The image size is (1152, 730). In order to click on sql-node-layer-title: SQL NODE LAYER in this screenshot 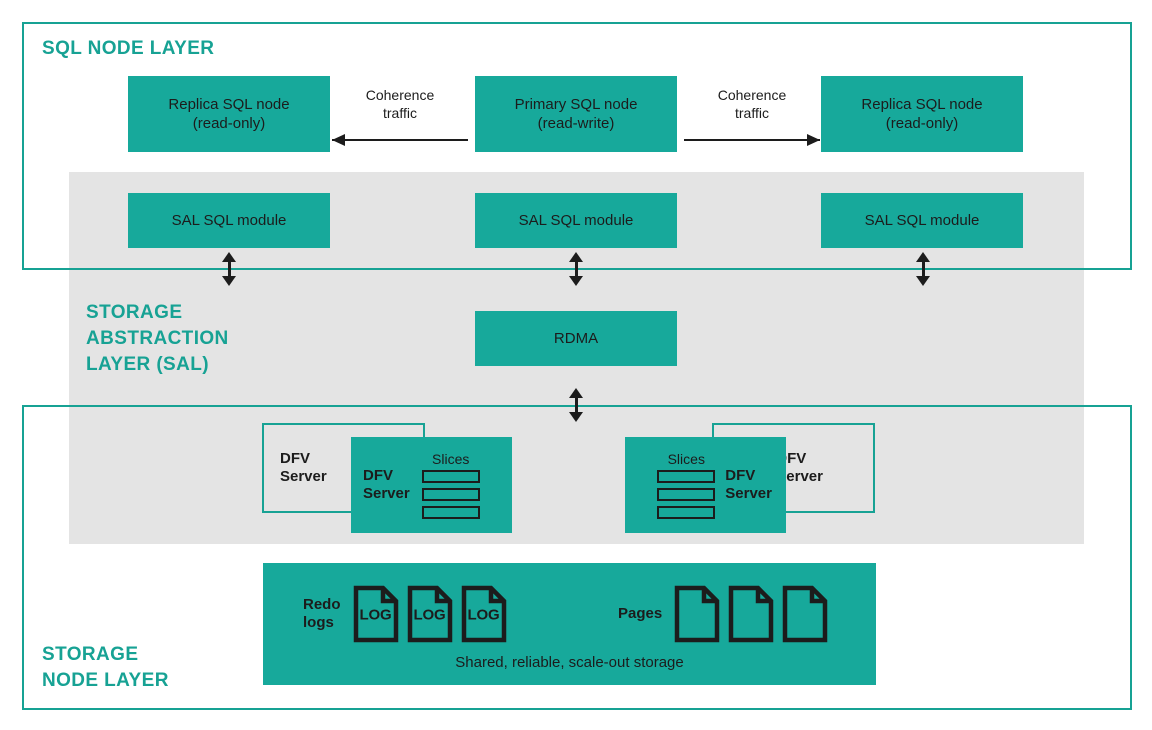, I will do `click(128, 48)`.